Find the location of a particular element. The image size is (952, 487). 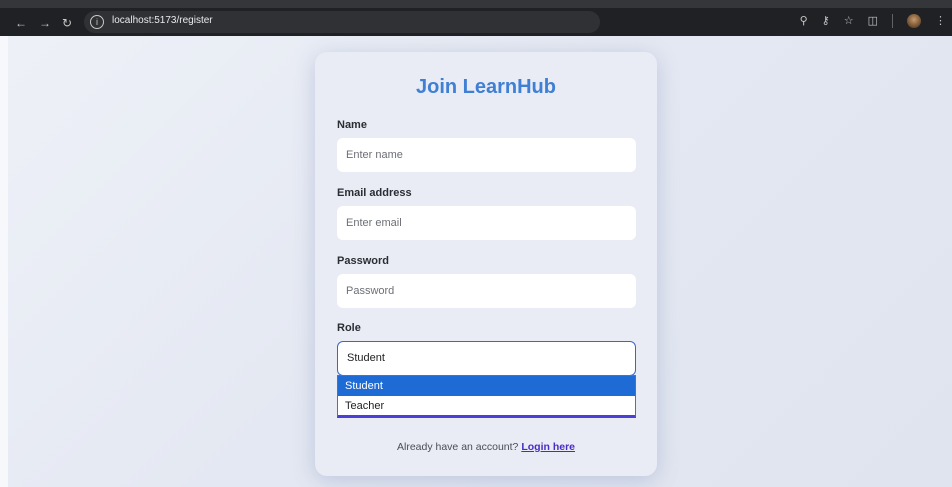

page-title: Join LearnHub is located at coordinates (485, 87).